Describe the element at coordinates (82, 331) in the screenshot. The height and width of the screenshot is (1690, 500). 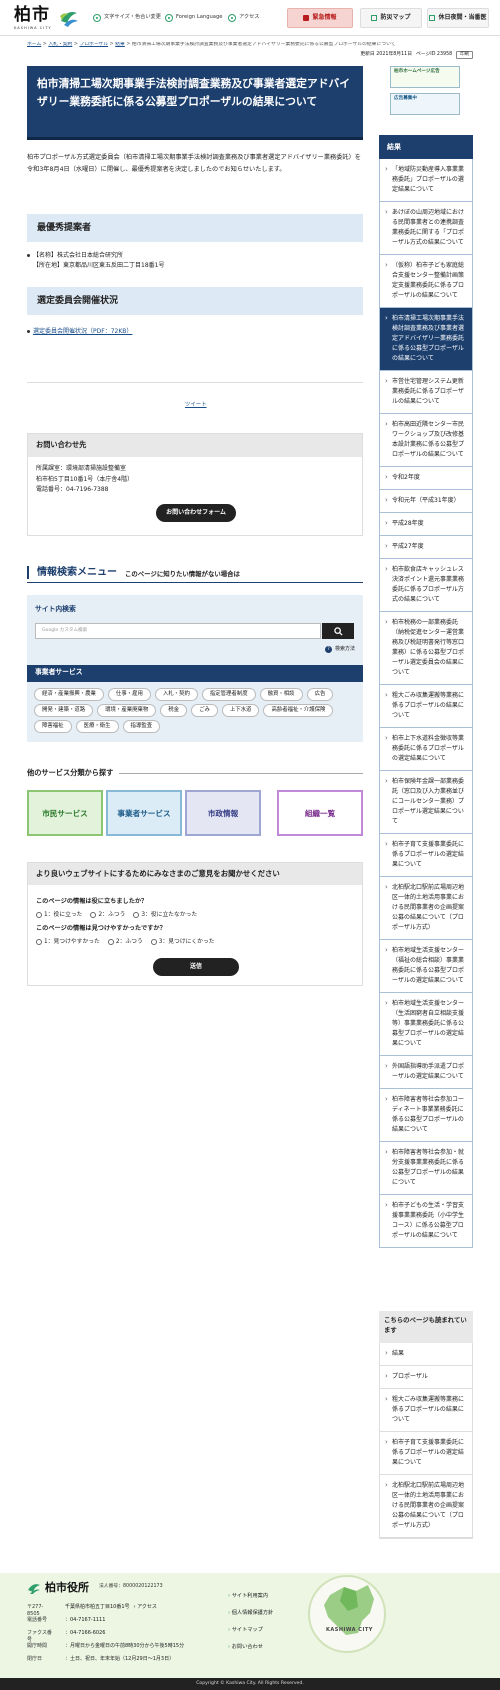
I see `committee-pdf-link: 選定委員会開催状況（PDF：72KB）` at that location.